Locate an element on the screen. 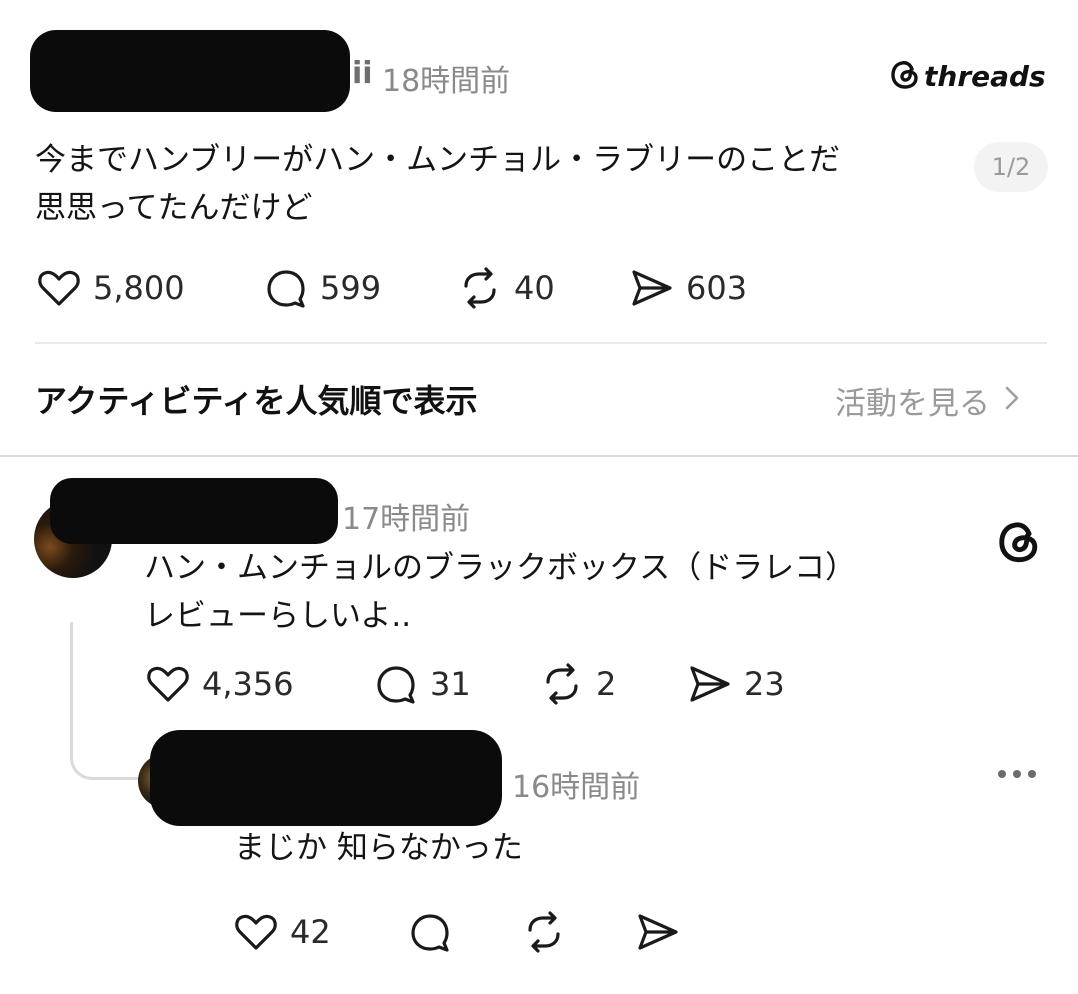 This screenshot has height=994, width=1078. post-timestamp: 18時間前 is located at coordinates (446, 81).